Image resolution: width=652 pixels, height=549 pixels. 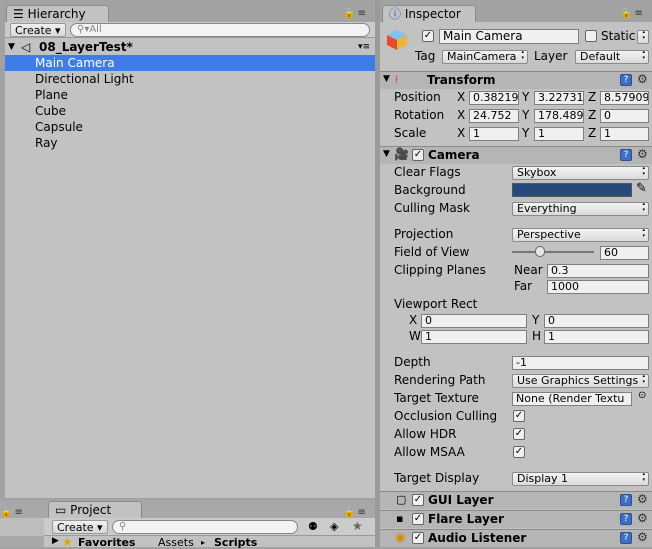 What do you see at coordinates (355, 13) in the screenshot?
I see `panel-lock-menu-icon: 🔒≡` at bounding box center [355, 13].